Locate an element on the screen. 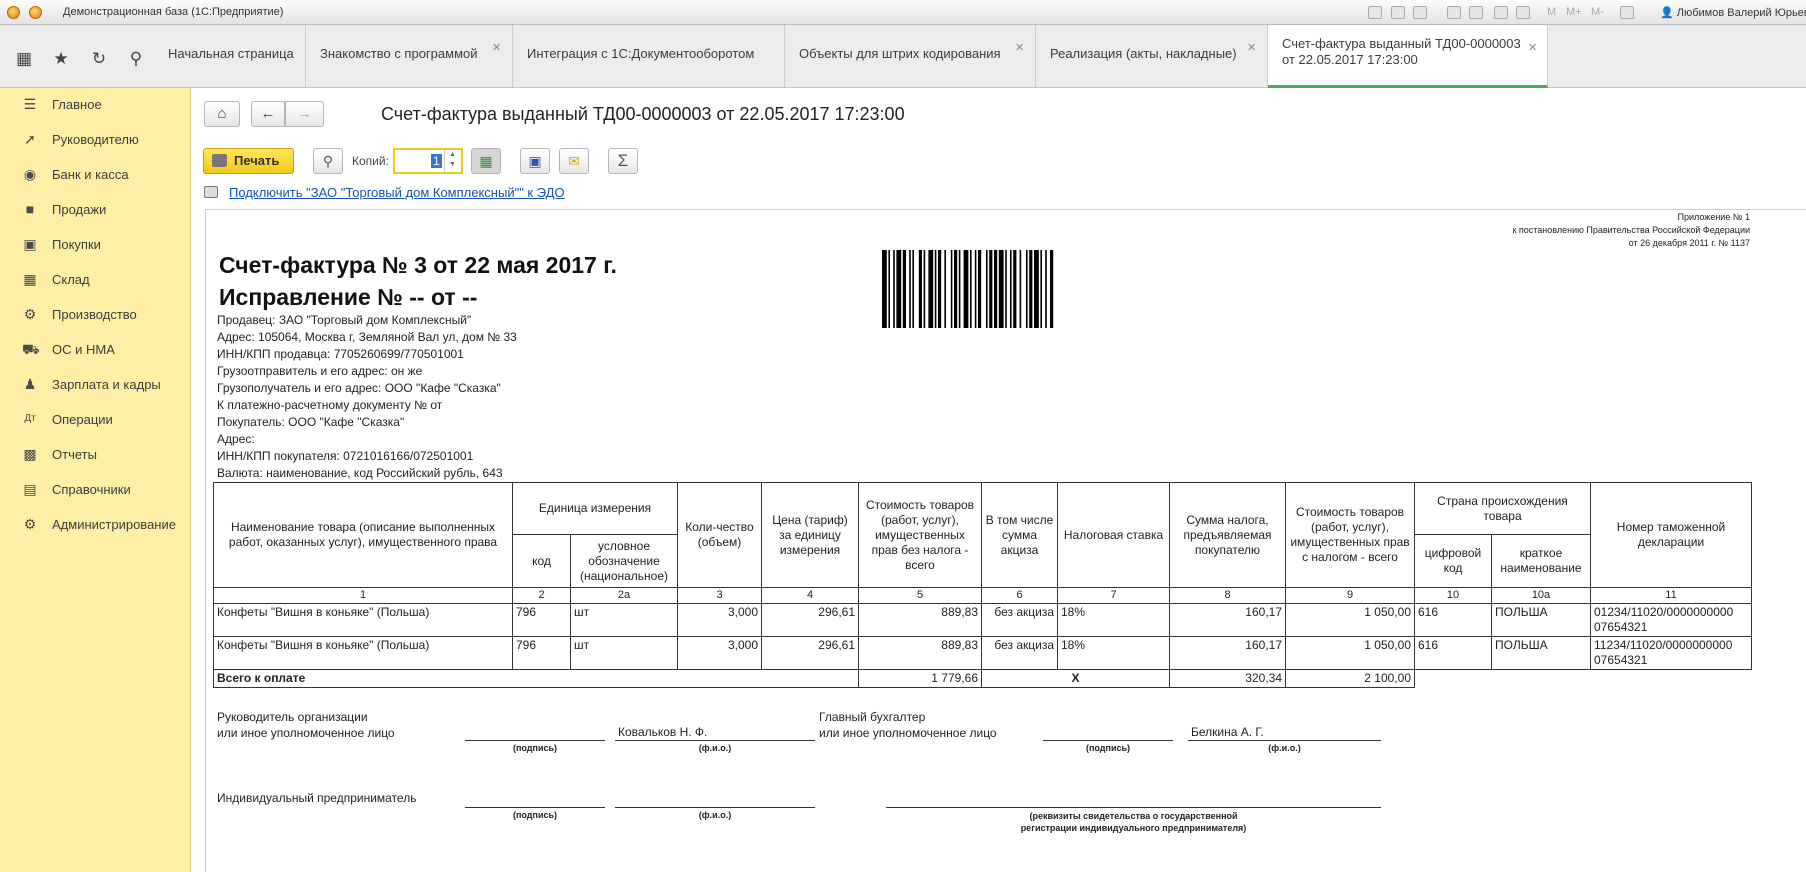 The height and width of the screenshot is (872, 1806). cell-country-code: 616 is located at coordinates (1453, 620).